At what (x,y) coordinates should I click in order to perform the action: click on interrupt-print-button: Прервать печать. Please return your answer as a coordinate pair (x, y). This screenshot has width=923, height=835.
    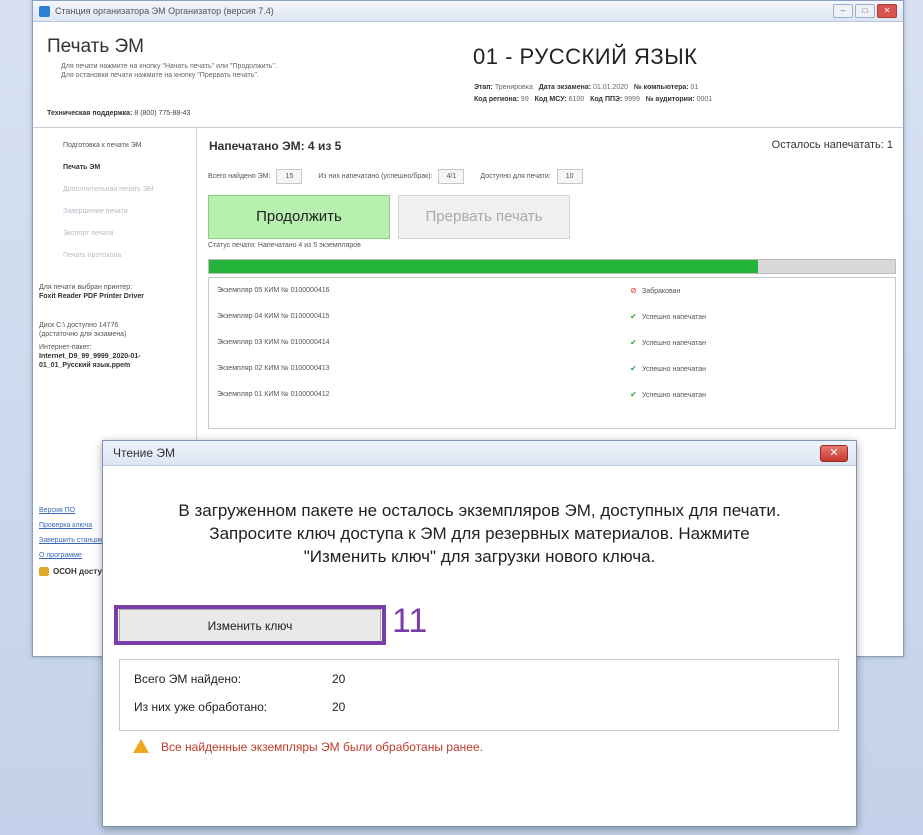
    Looking at the image, I should click on (484, 217).